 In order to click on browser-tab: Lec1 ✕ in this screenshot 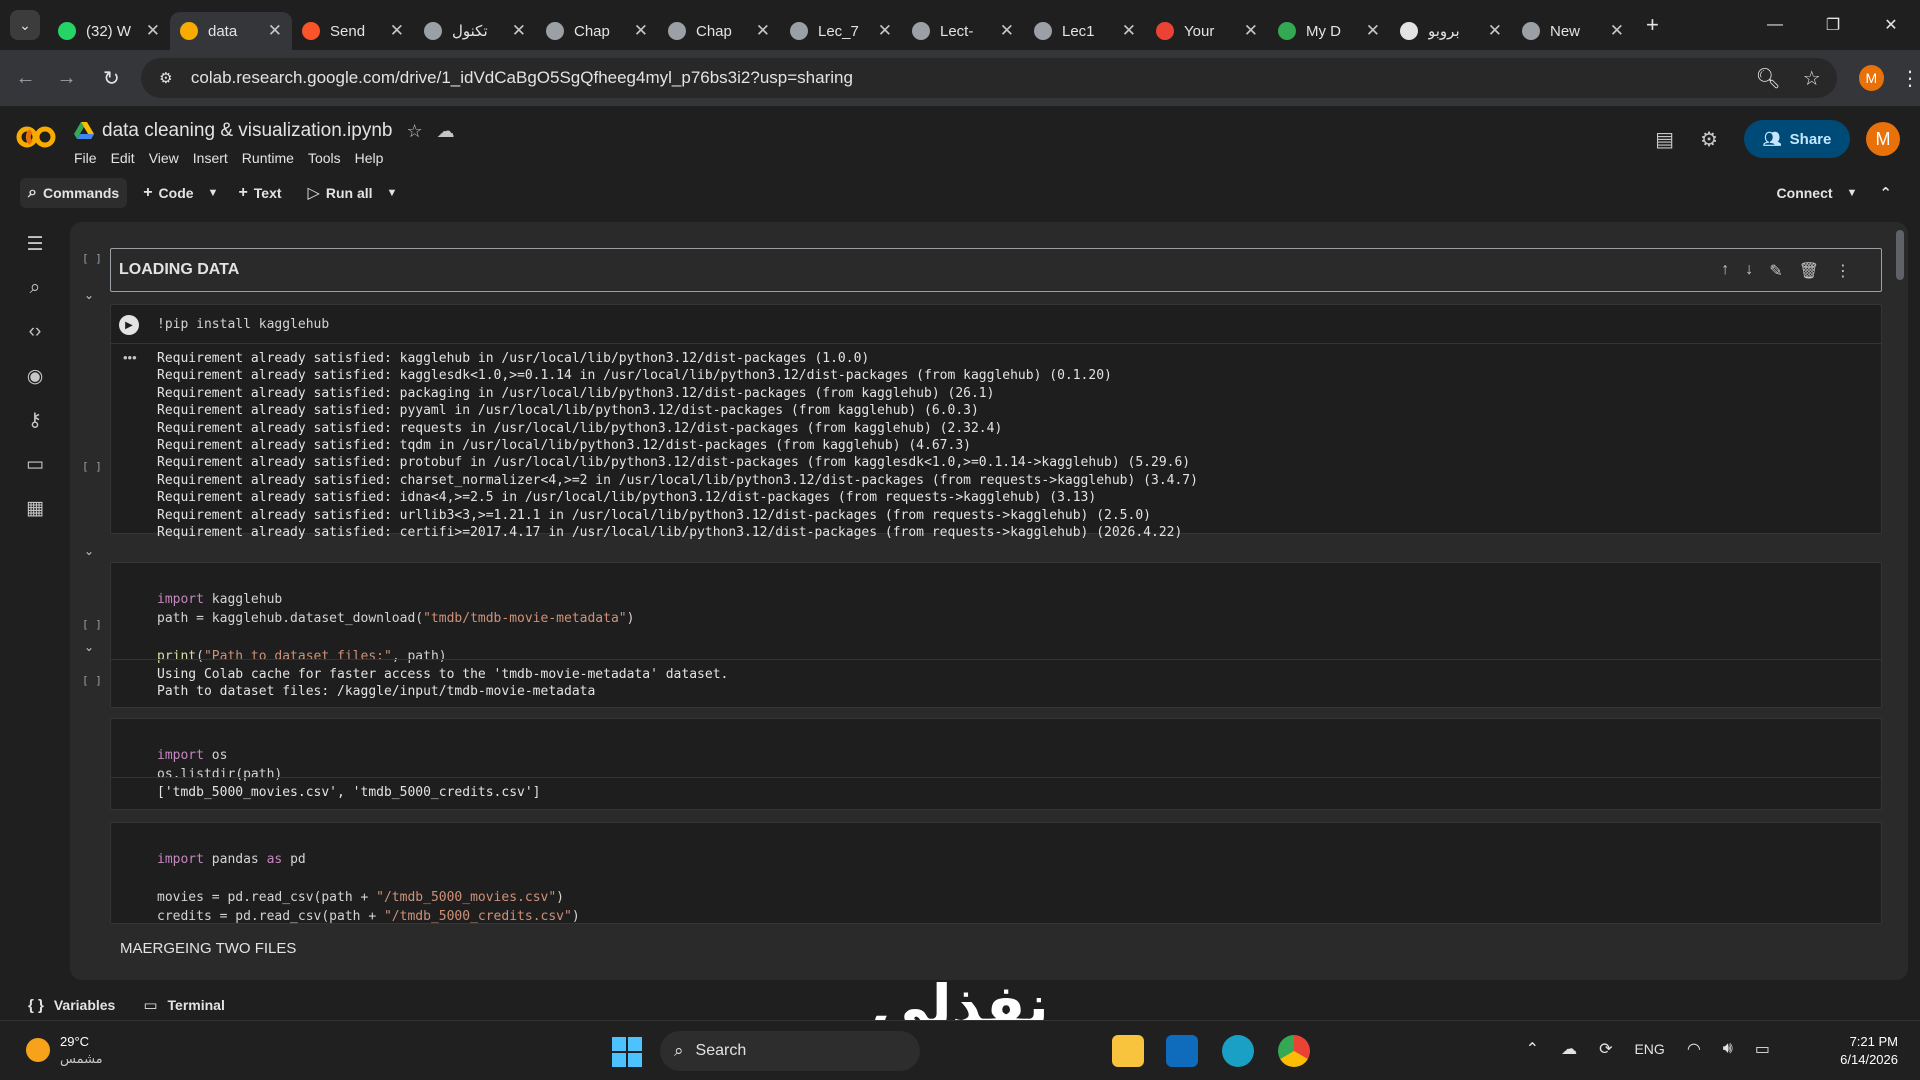, I will do `click(1085, 31)`.